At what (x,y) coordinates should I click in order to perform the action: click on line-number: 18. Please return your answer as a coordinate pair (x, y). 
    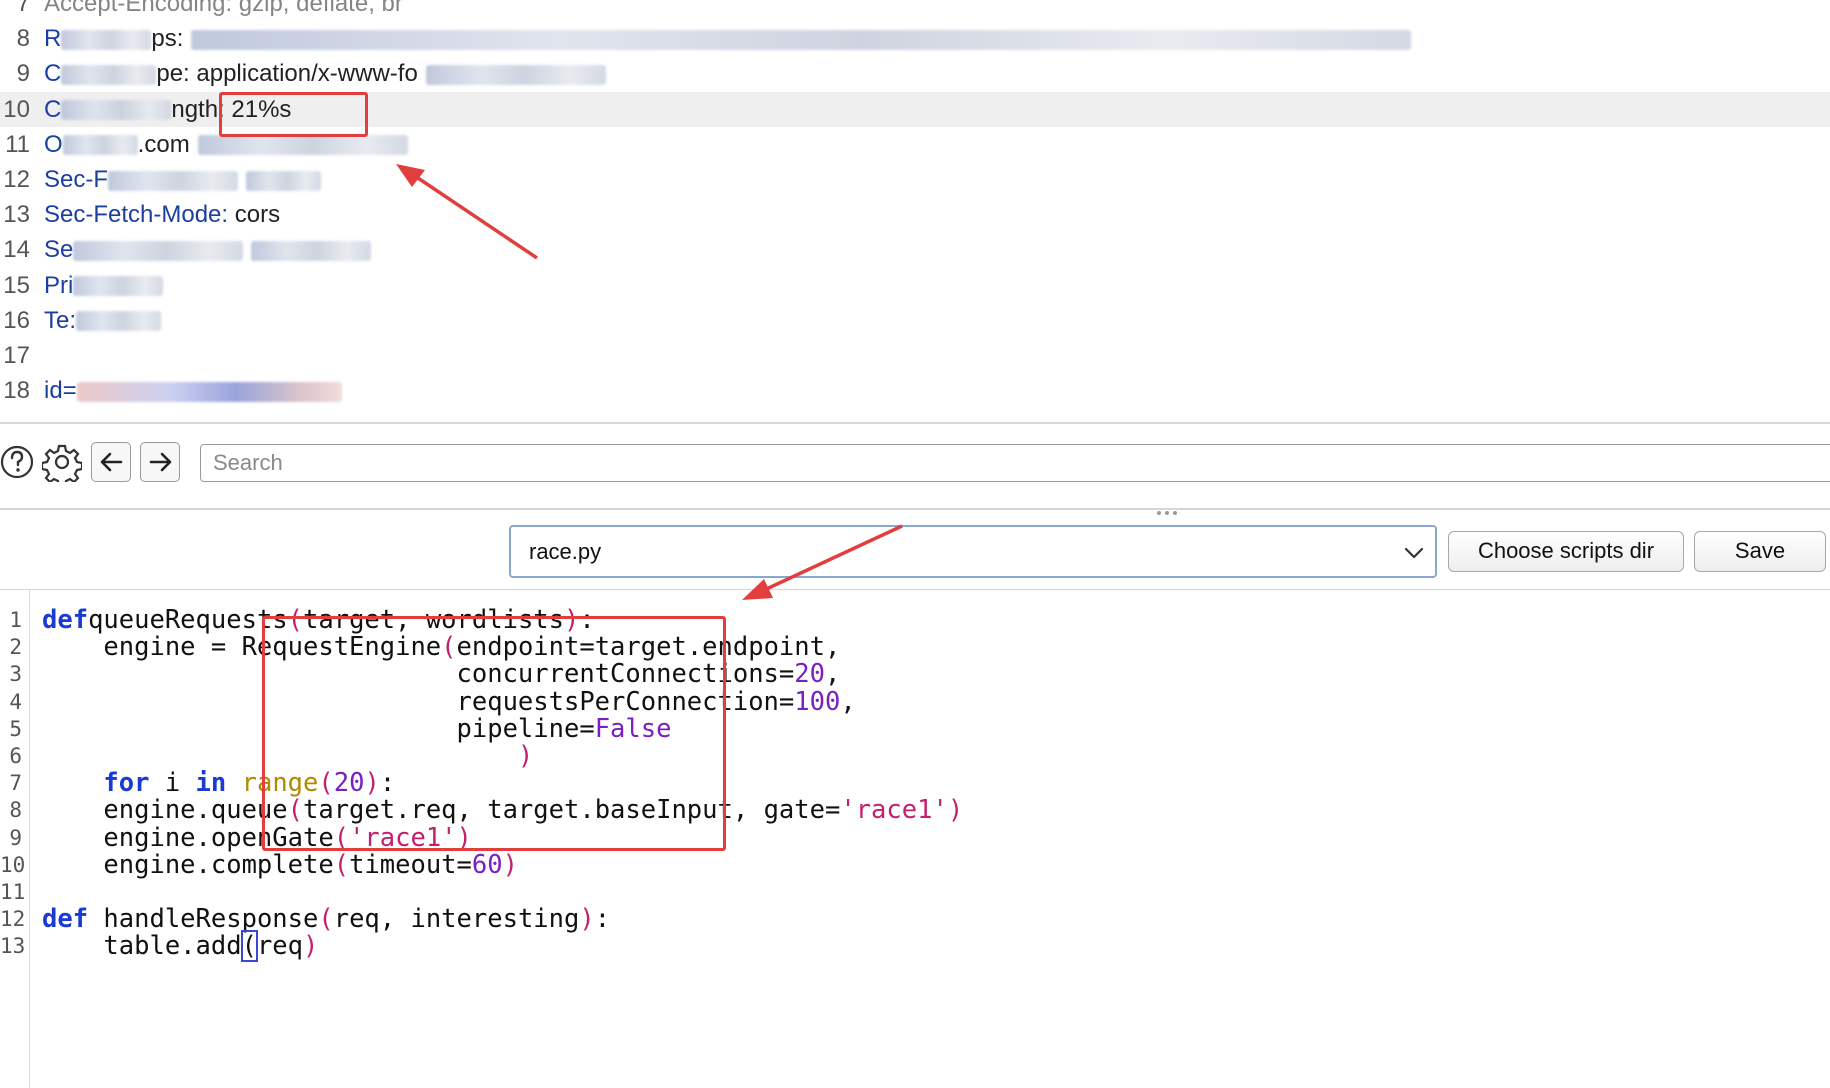
    Looking at the image, I should click on (16, 391).